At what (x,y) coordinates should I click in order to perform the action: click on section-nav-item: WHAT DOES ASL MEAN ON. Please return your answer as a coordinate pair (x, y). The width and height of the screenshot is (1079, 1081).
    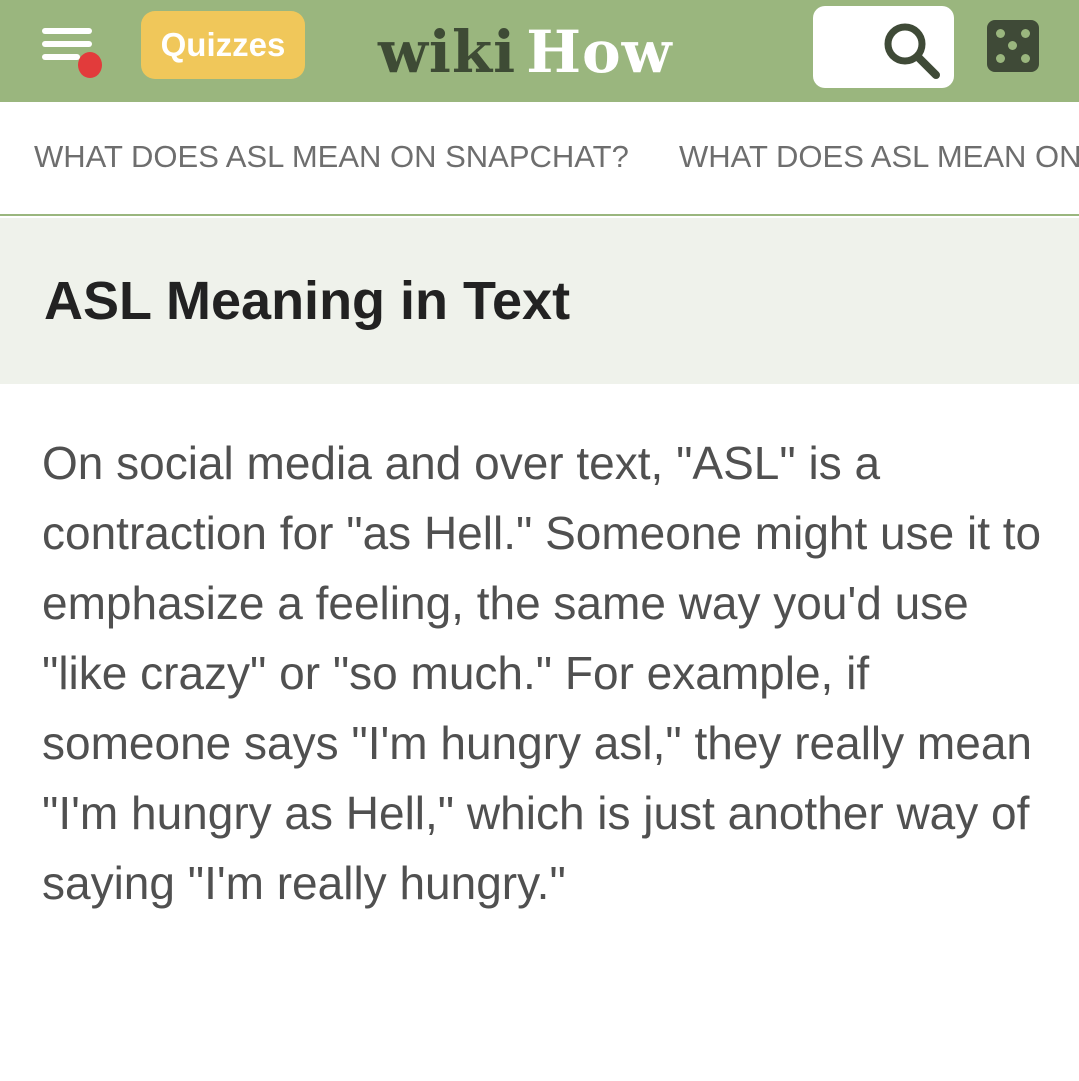
    Looking at the image, I should click on (879, 157).